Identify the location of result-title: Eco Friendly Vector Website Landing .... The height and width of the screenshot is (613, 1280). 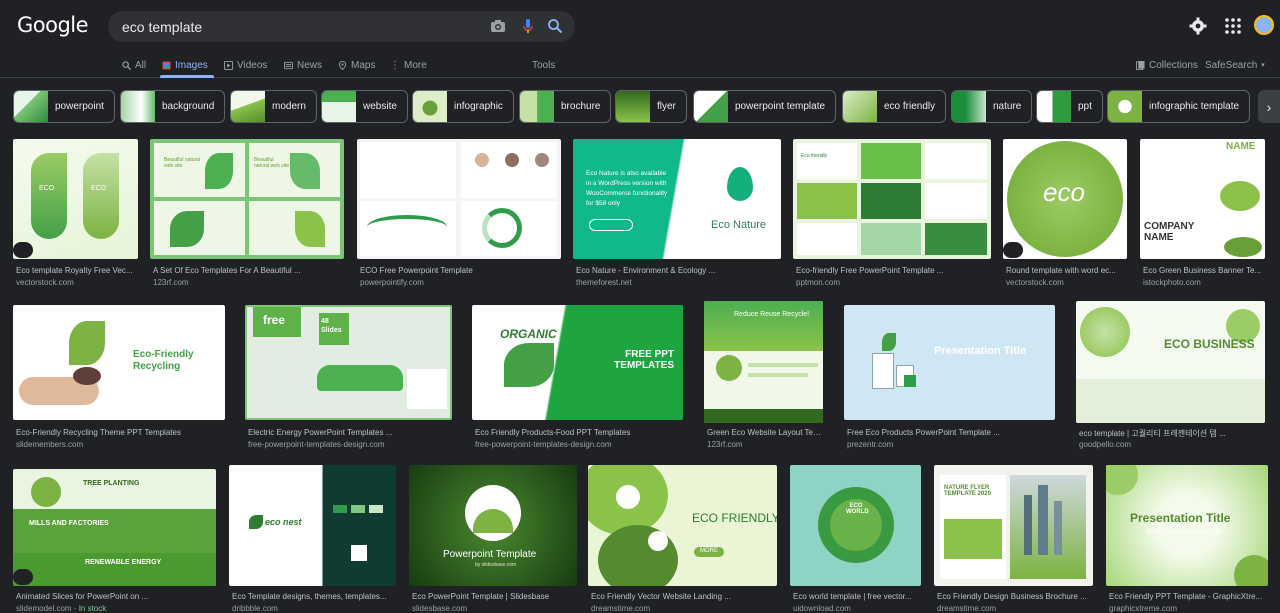
(684, 596).